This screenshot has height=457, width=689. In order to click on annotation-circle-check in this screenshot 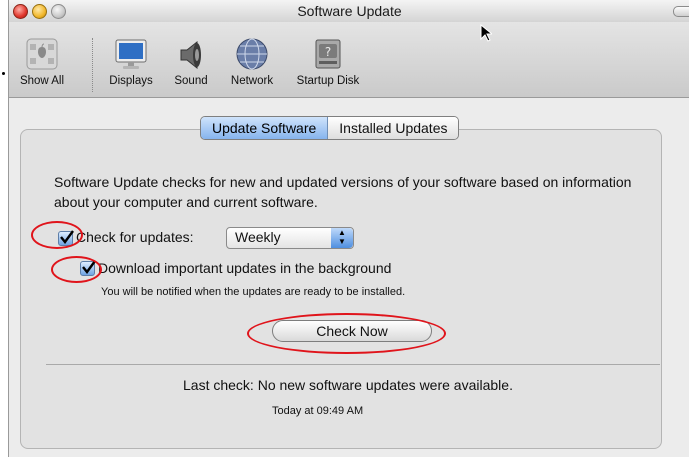, I will do `click(57, 235)`.